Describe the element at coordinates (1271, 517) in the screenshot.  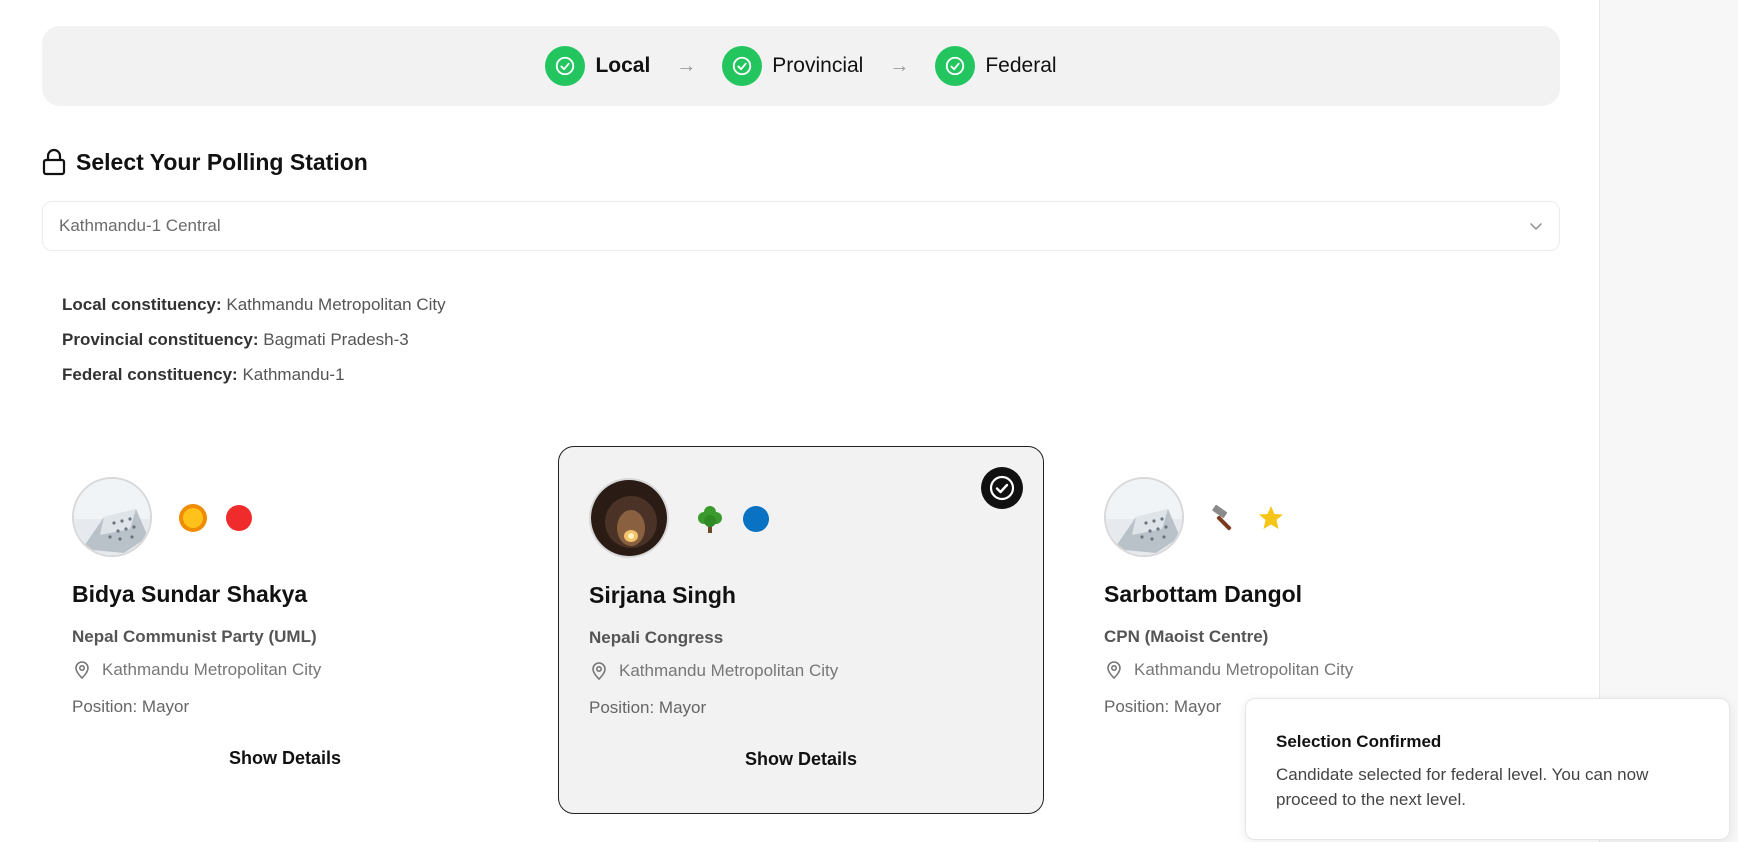
I see `star-icon` at that location.